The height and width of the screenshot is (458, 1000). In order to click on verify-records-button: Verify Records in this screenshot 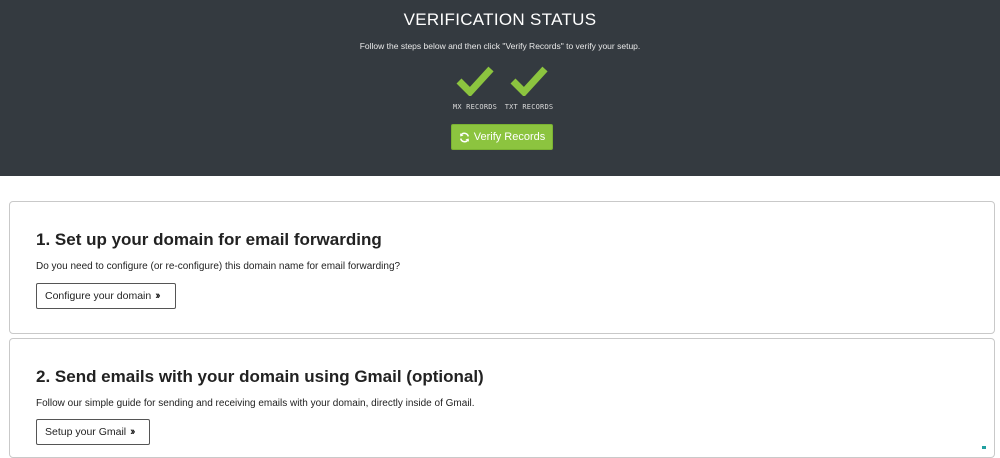, I will do `click(502, 137)`.